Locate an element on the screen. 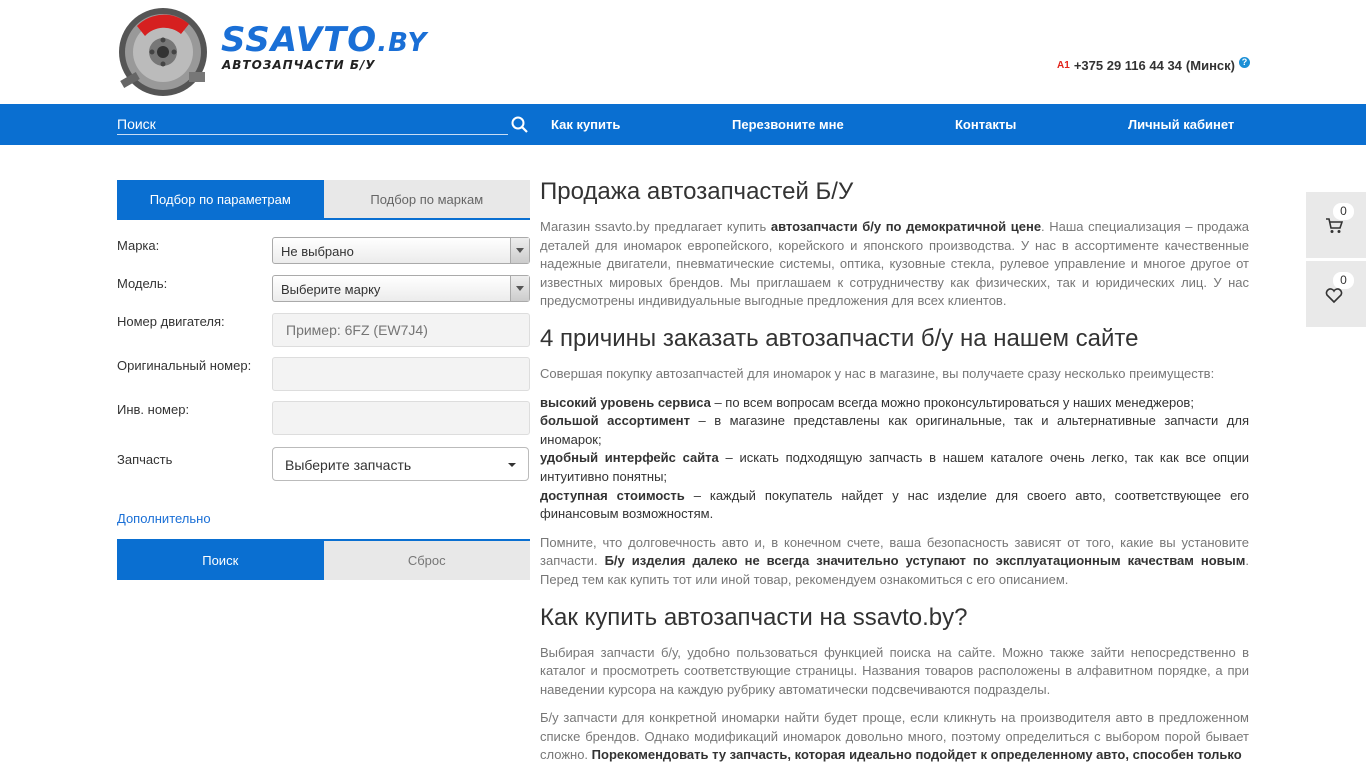 Image resolution: width=1366 pixels, height=775 pixels. cart-icon is located at coordinates (1334, 225).